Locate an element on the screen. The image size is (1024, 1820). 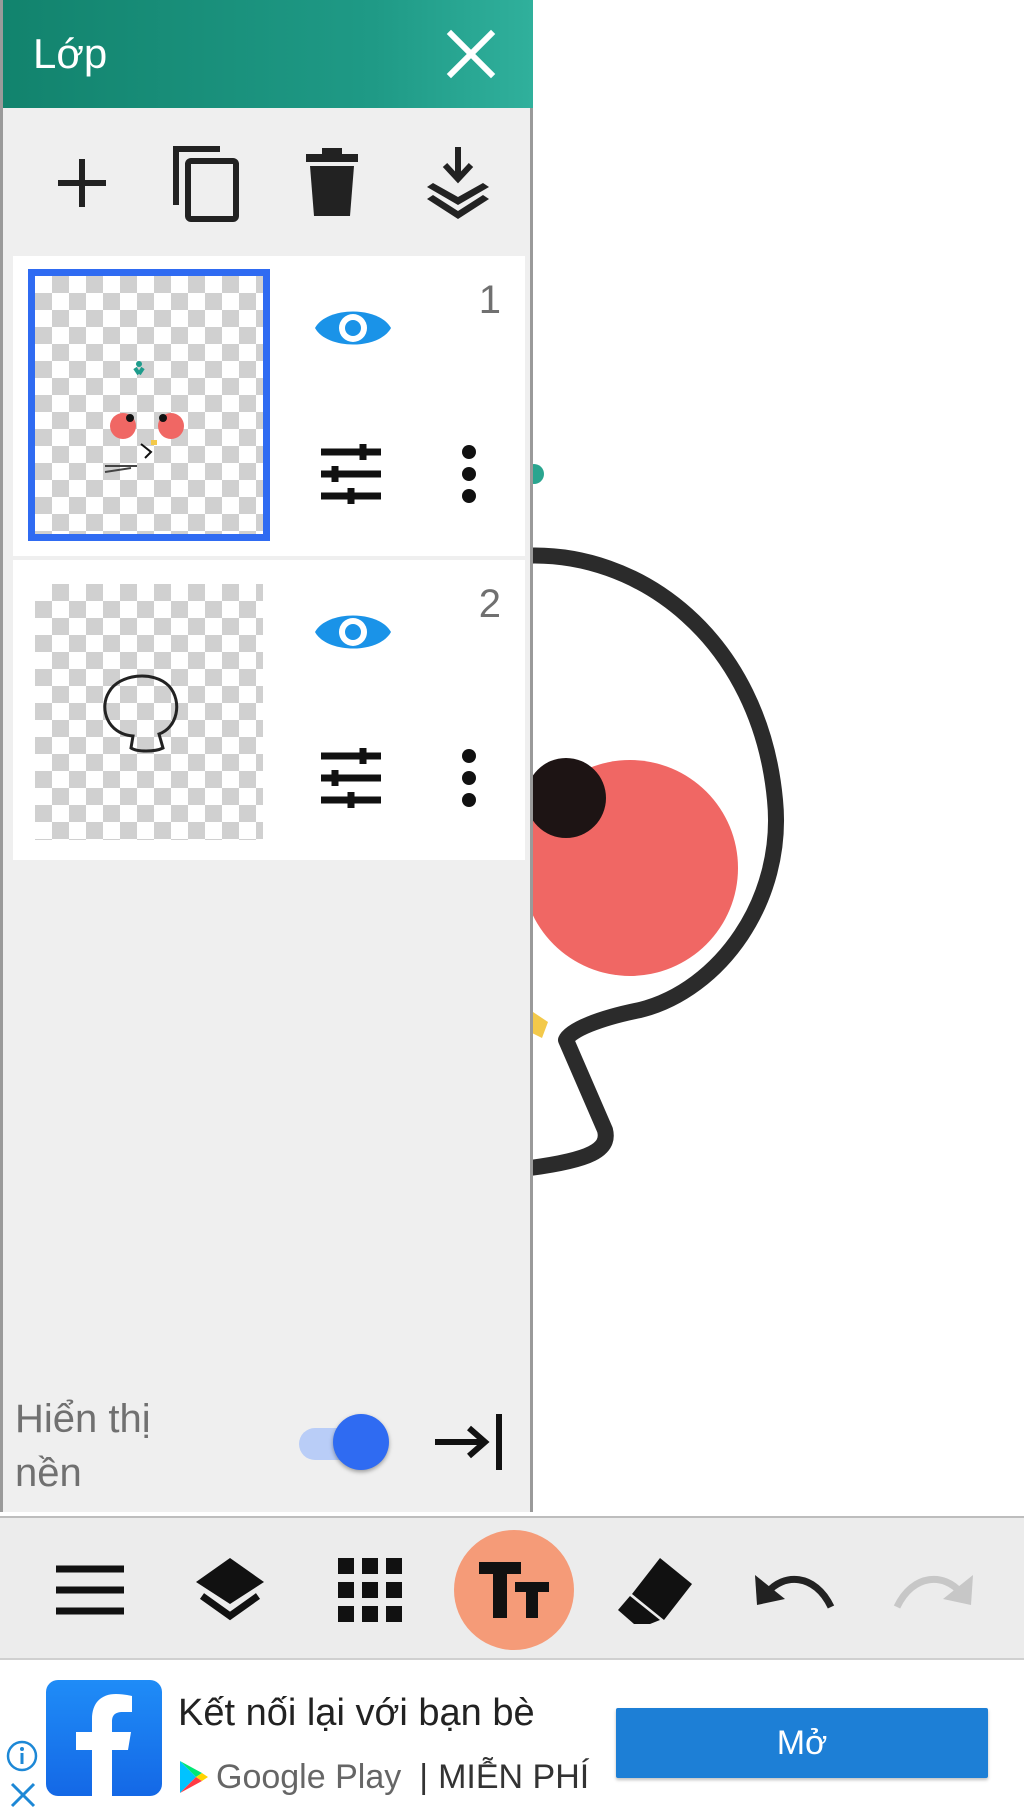
text-tool-button is located at coordinates (514, 1590).